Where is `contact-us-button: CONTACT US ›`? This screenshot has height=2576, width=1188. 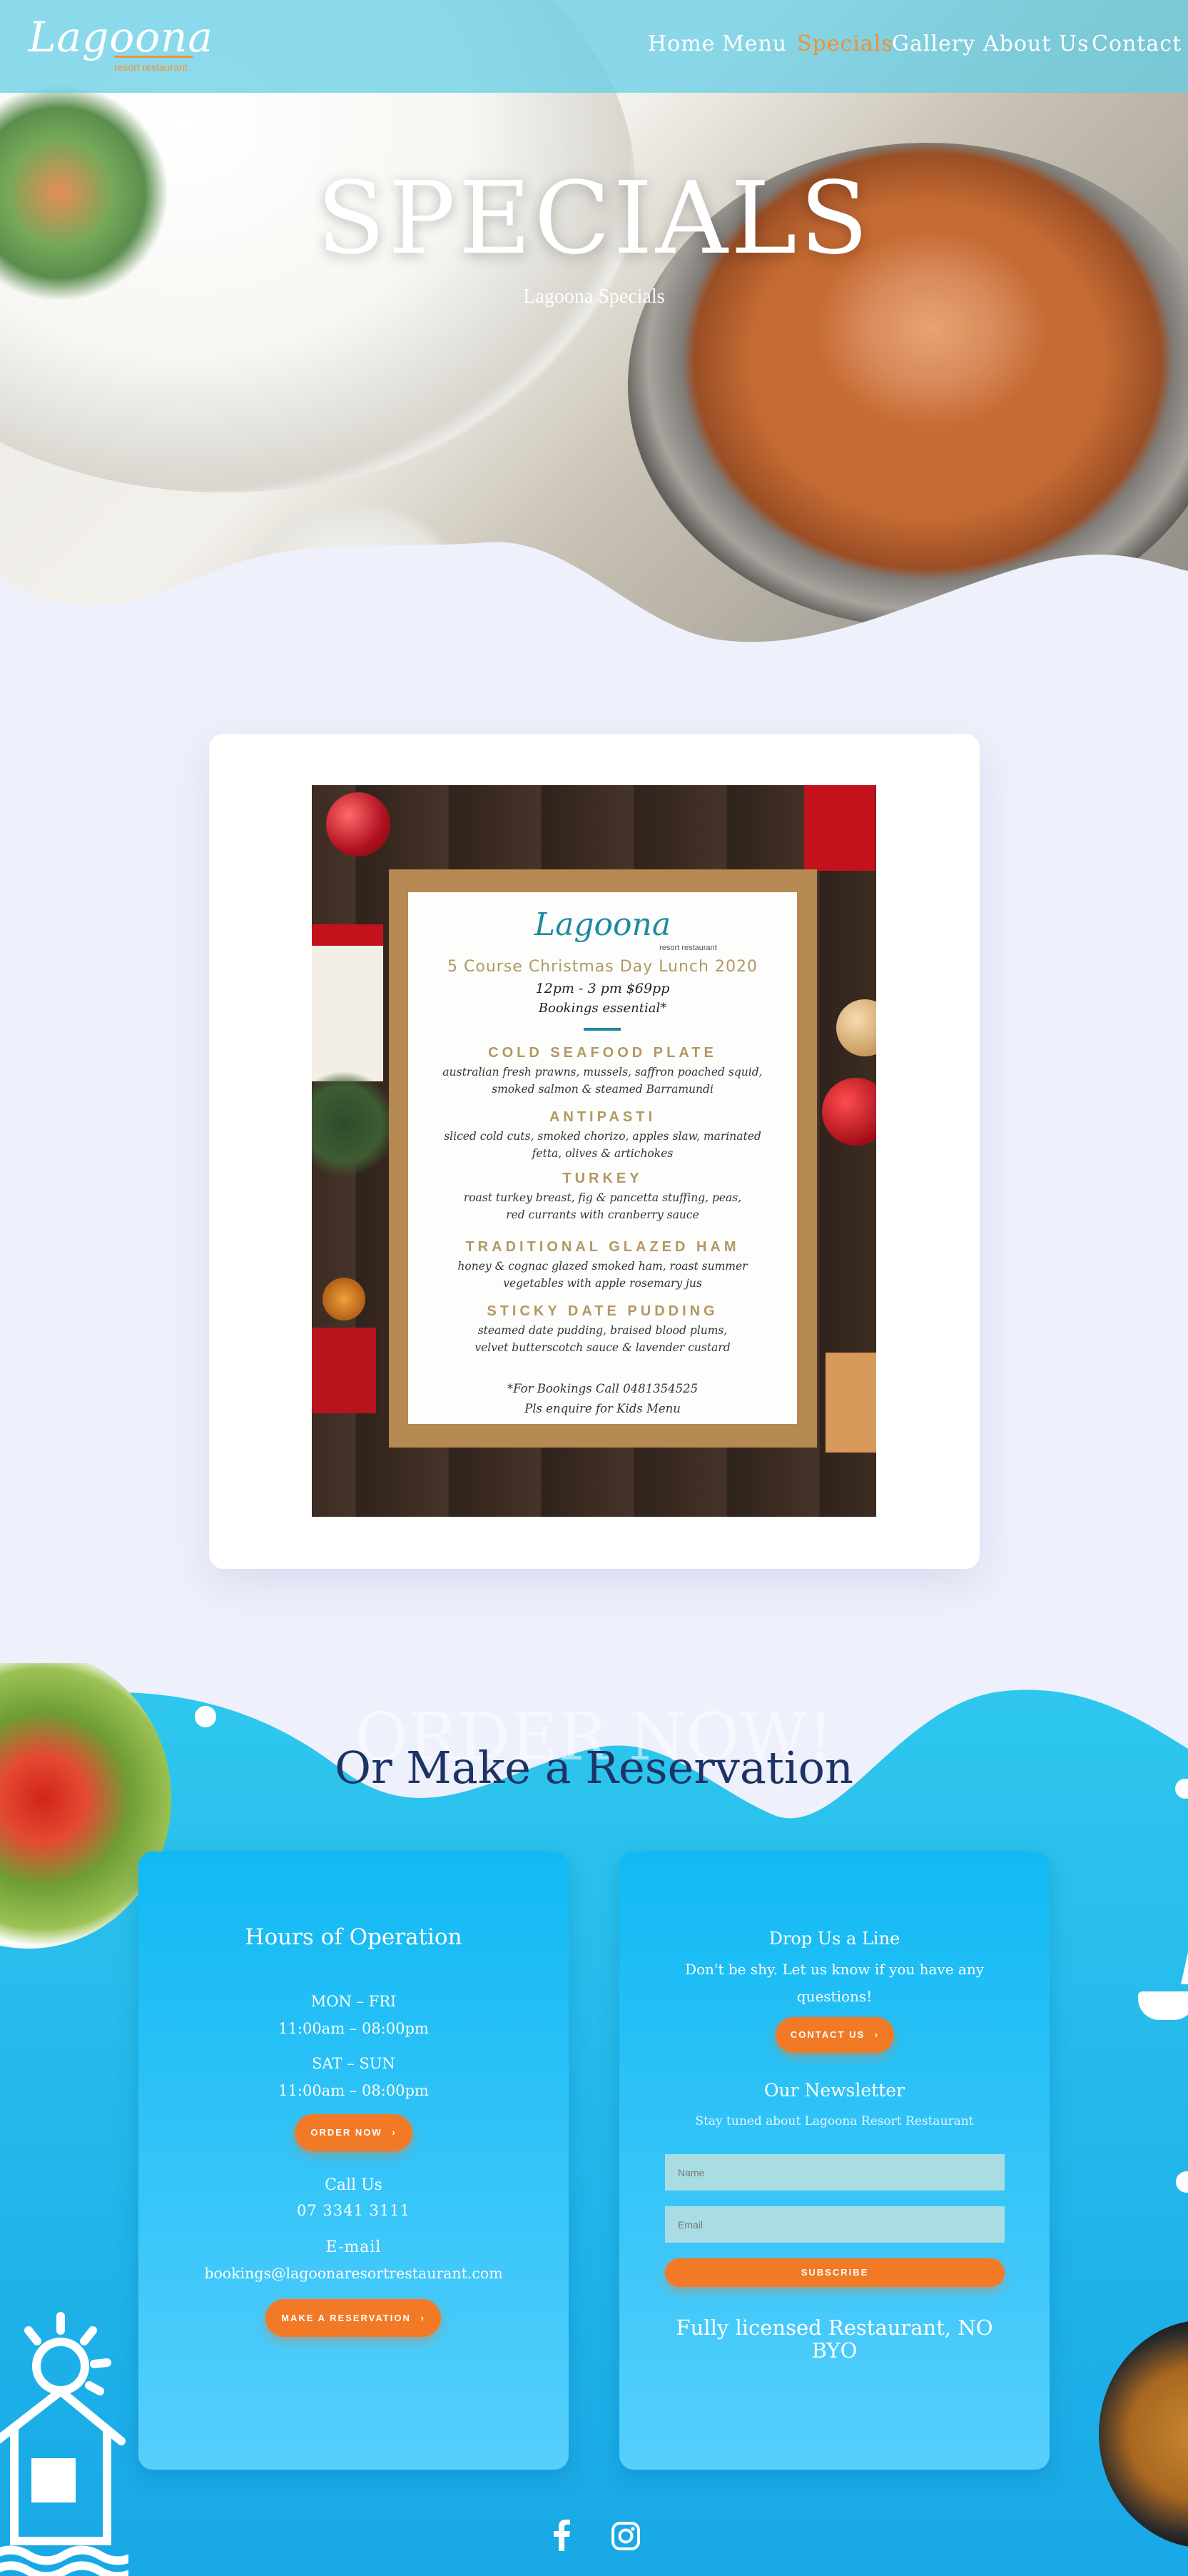 contact-us-button: CONTACT US › is located at coordinates (835, 2035).